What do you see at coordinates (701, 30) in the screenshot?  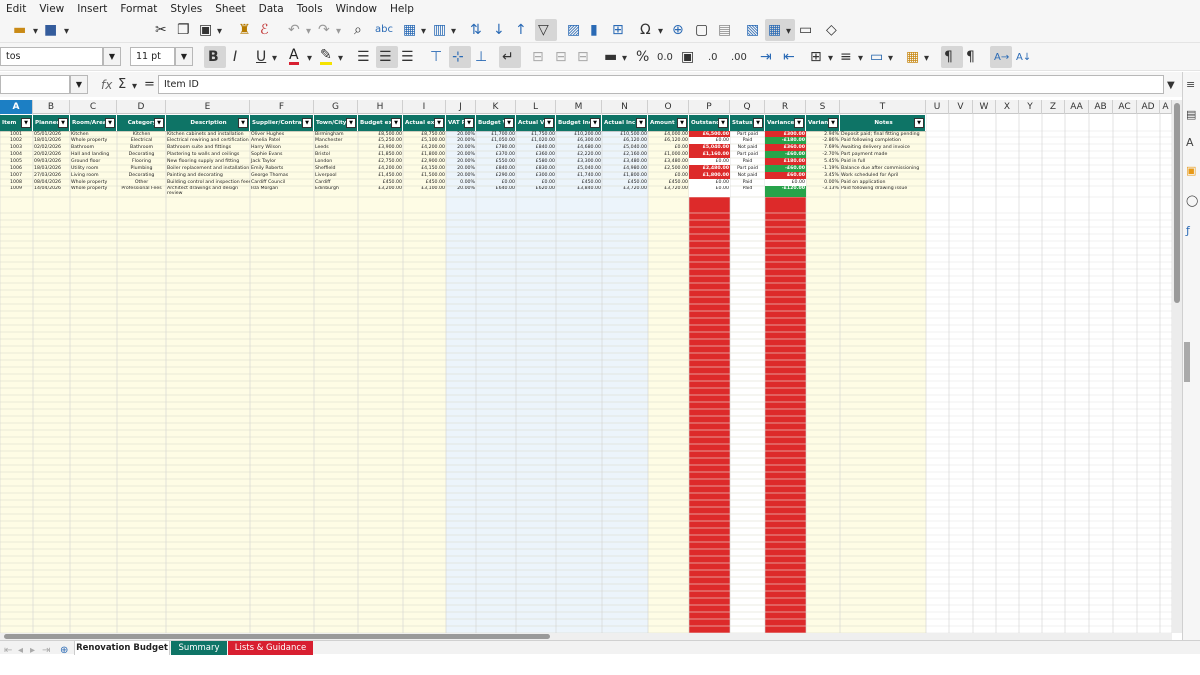 I see `comment-icon: ▢` at bounding box center [701, 30].